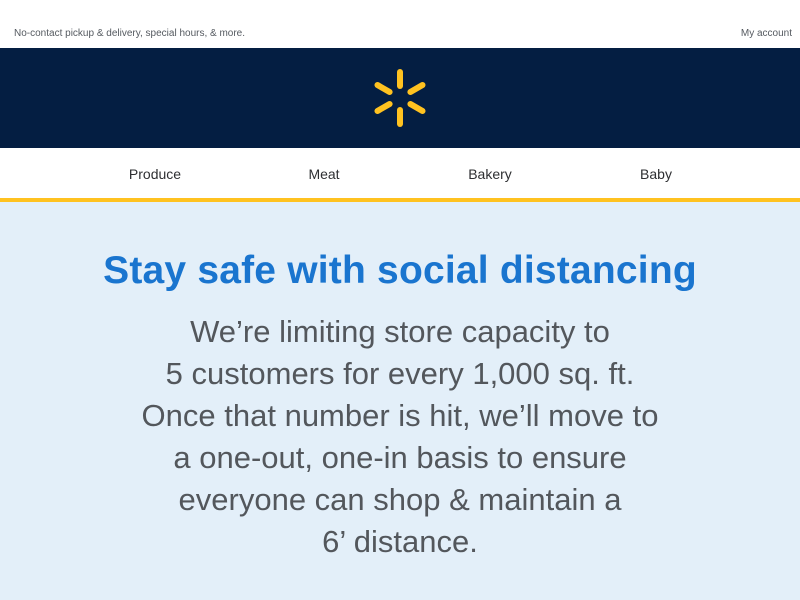  What do you see at coordinates (656, 174) in the screenshot?
I see `nav-item-baby: Baby` at bounding box center [656, 174].